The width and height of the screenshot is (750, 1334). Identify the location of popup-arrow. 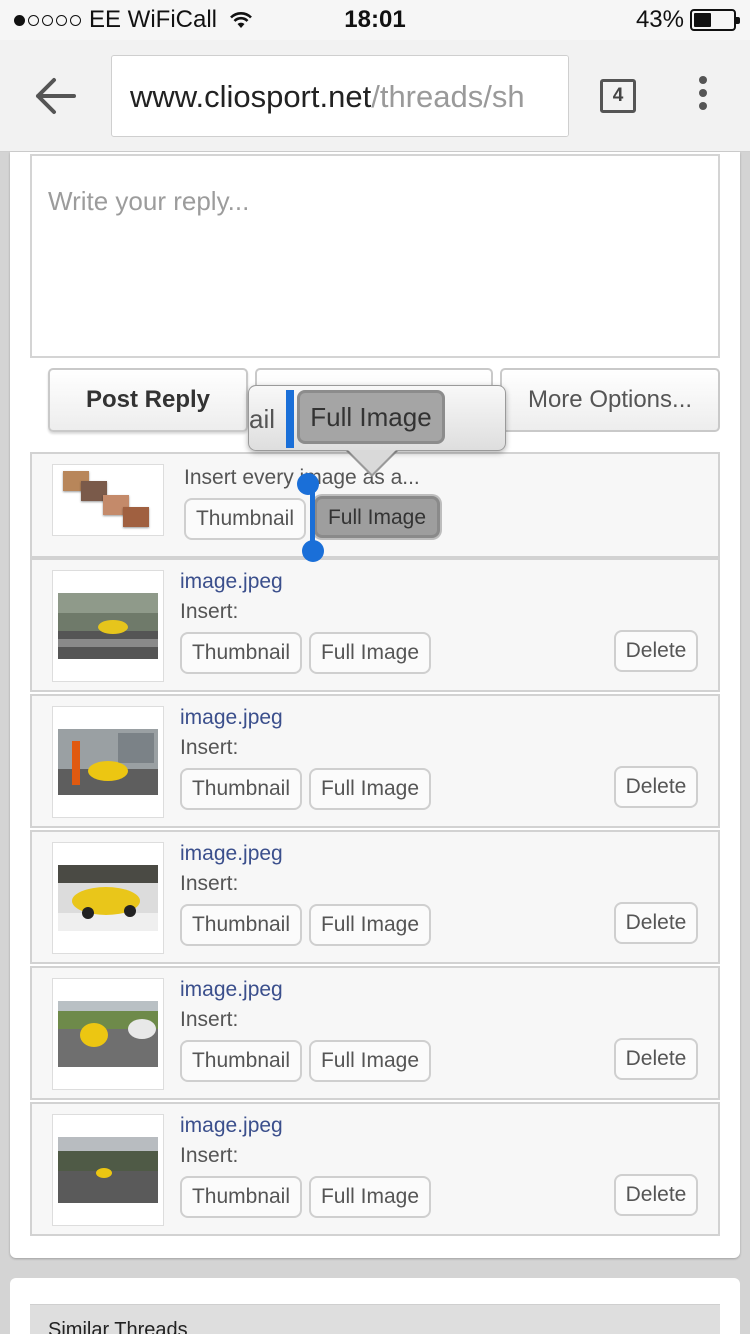
(372, 462).